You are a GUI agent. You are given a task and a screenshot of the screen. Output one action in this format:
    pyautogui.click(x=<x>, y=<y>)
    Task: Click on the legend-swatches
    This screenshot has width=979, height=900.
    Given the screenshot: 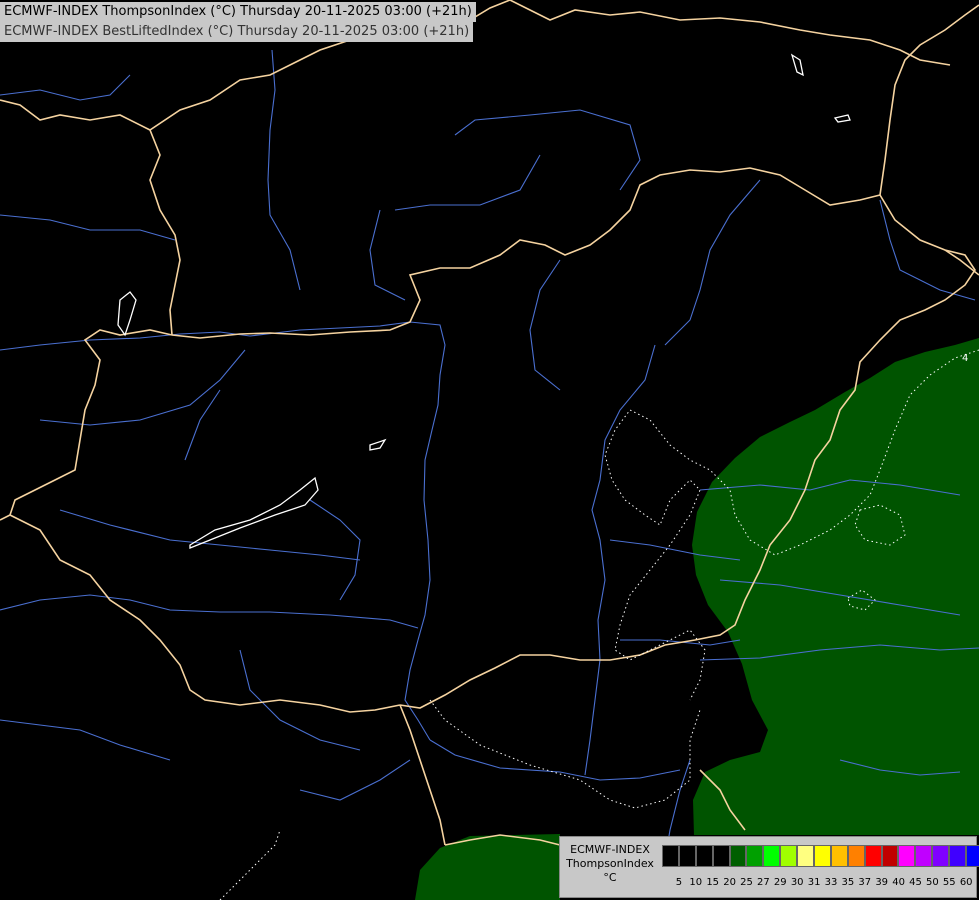 What is the action you would take?
    pyautogui.click(x=820, y=856)
    